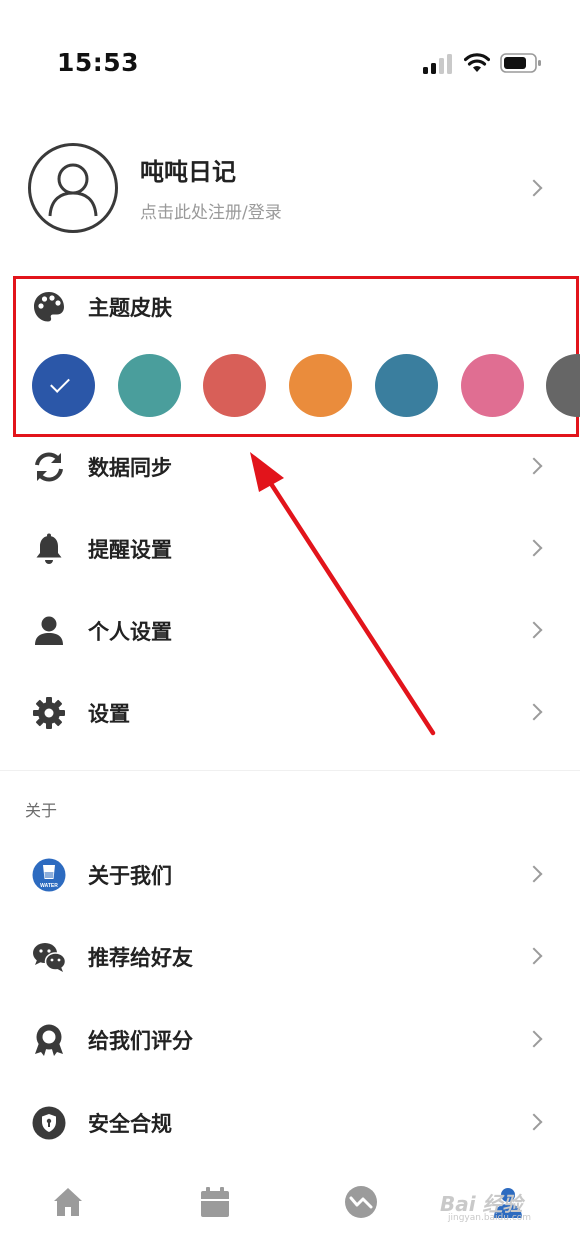 This screenshot has width=580, height=1241. What do you see at coordinates (49, 713) in the screenshot?
I see `gear-icon` at bounding box center [49, 713].